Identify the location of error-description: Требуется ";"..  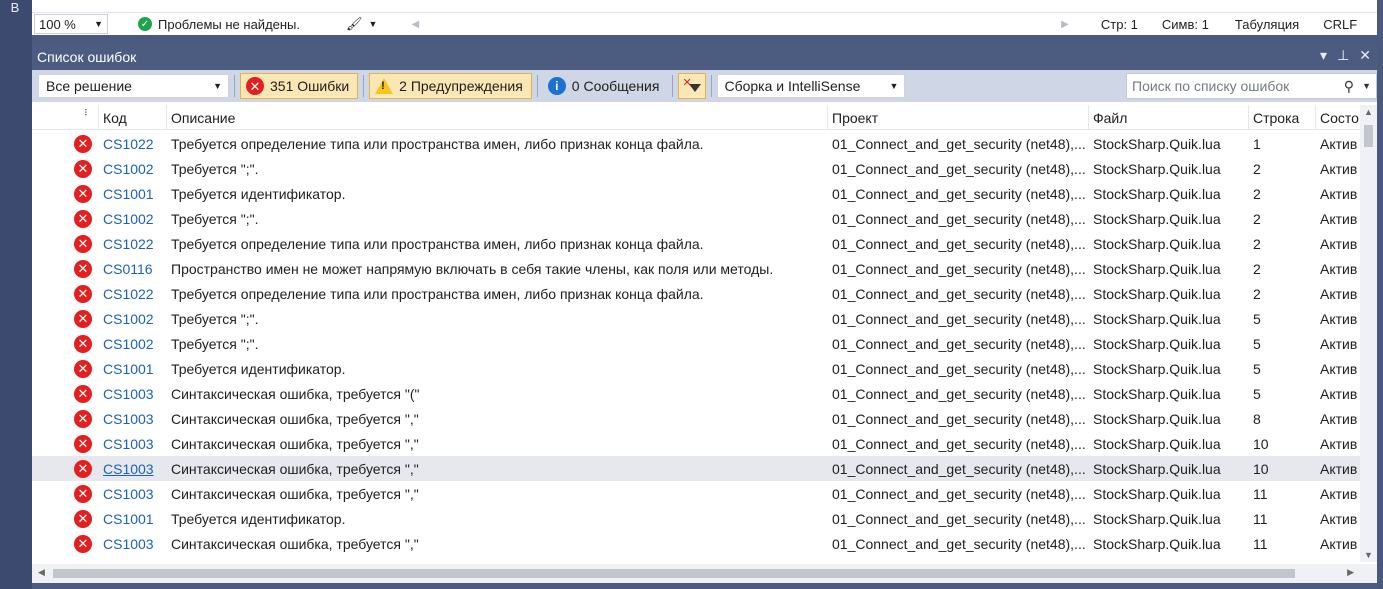
(215, 168).